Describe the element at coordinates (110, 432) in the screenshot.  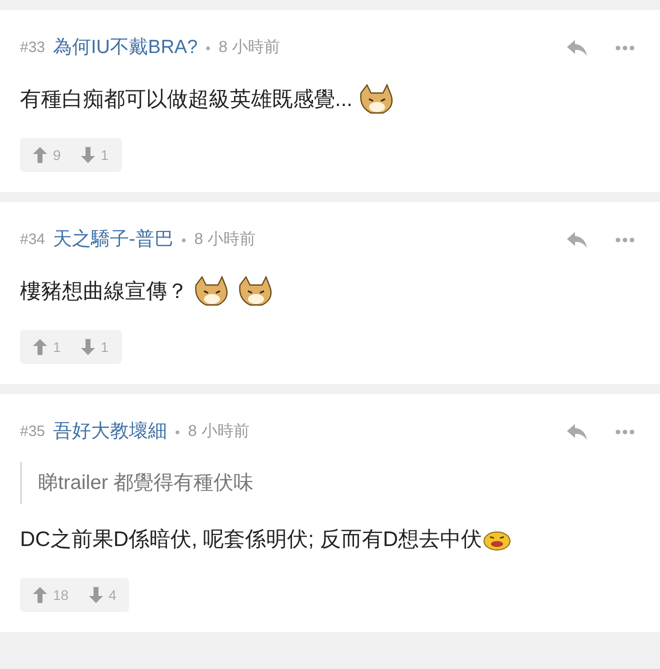
I see `username-link: 吾好大教壞細` at that location.